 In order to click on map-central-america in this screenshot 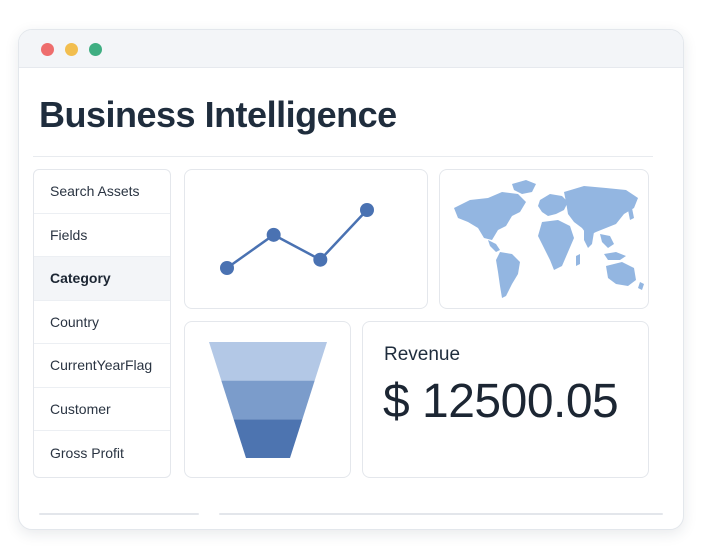, I will do `click(494, 246)`.